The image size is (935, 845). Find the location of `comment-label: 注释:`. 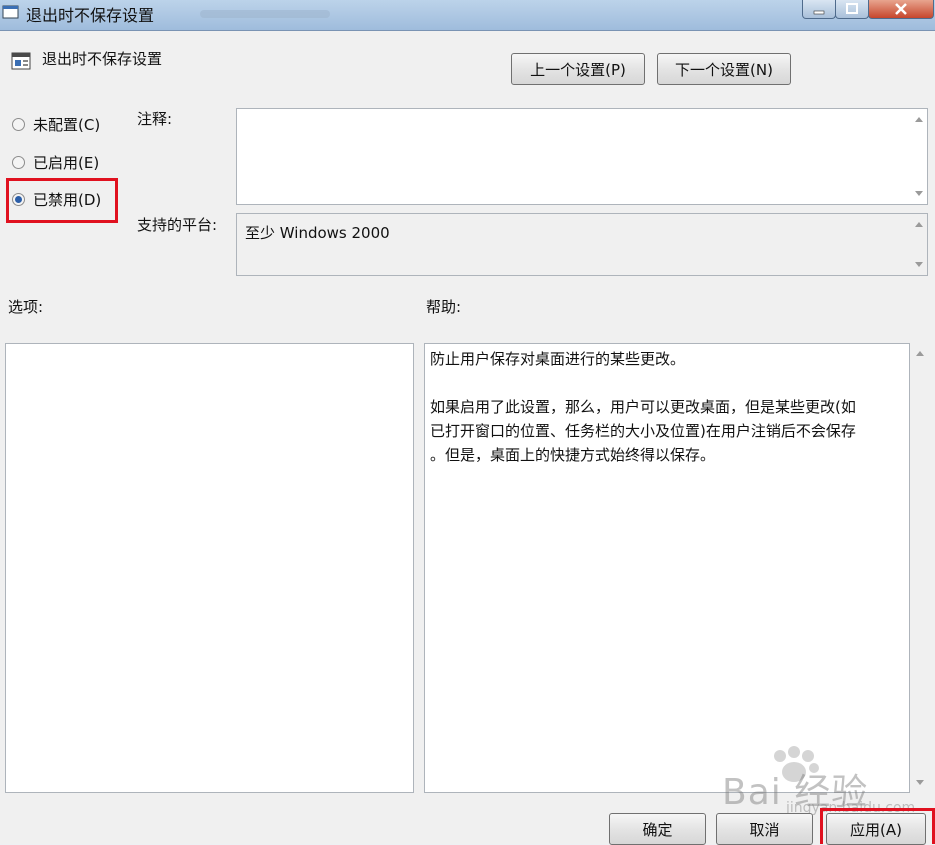

comment-label: 注释: is located at coordinates (155, 119).